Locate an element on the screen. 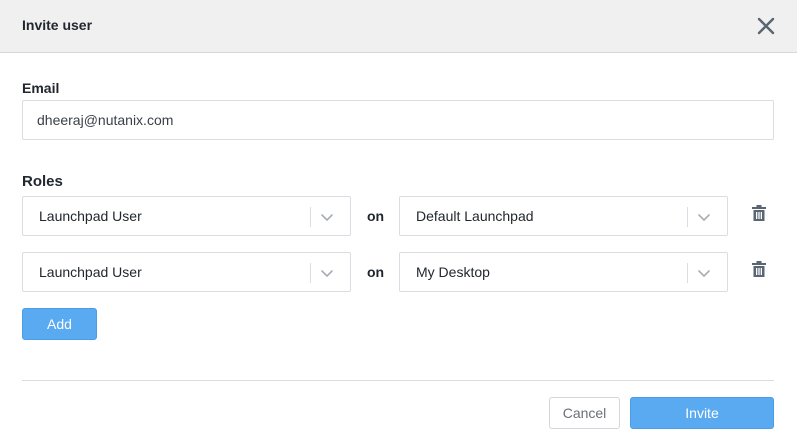  roles-label: Roles is located at coordinates (42, 181).